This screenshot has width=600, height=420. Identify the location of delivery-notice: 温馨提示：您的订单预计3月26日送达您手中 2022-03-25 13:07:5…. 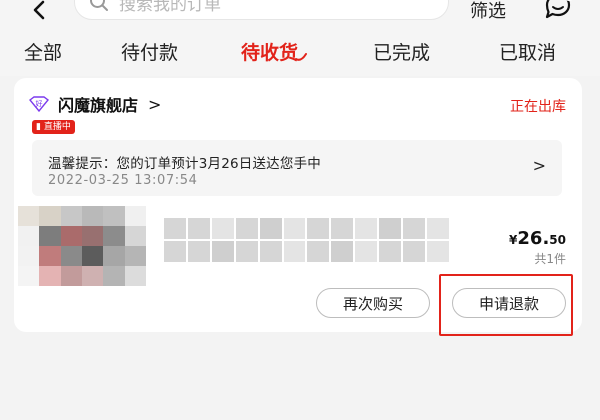
(297, 168).